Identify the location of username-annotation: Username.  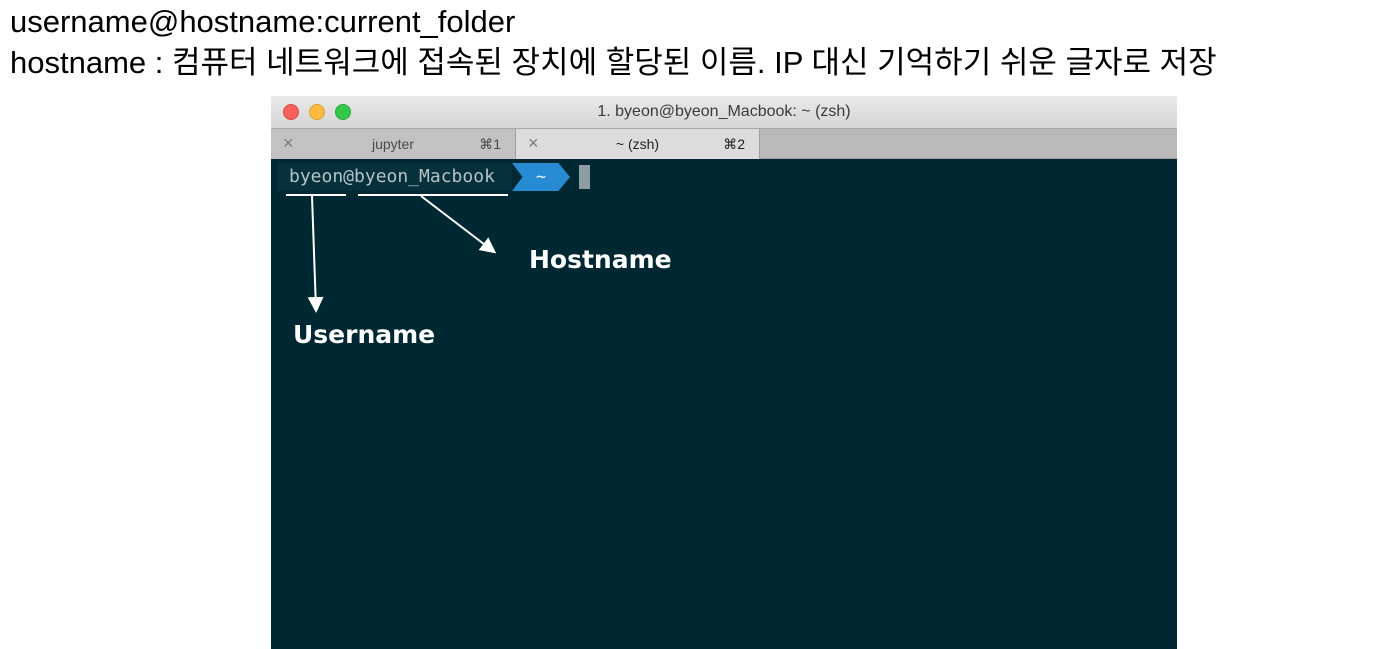
(364, 334).